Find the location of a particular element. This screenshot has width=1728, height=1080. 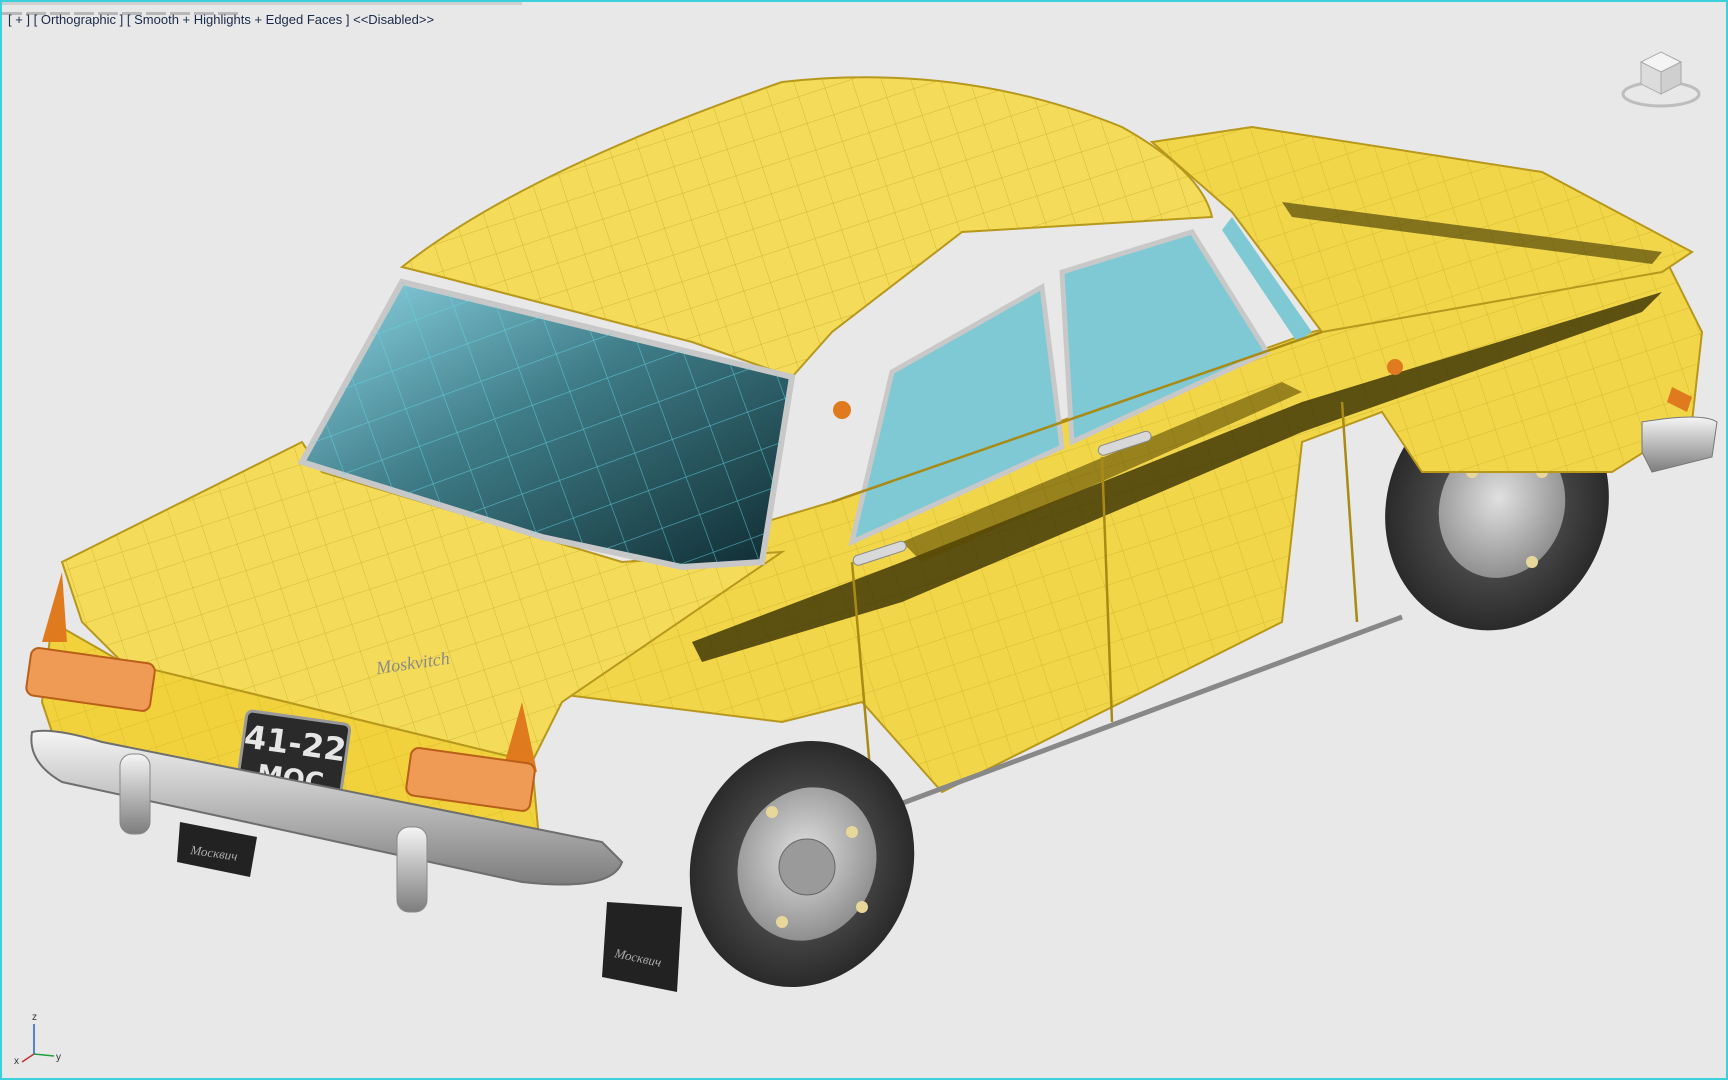

rear-left-wheel is located at coordinates (802, 864).